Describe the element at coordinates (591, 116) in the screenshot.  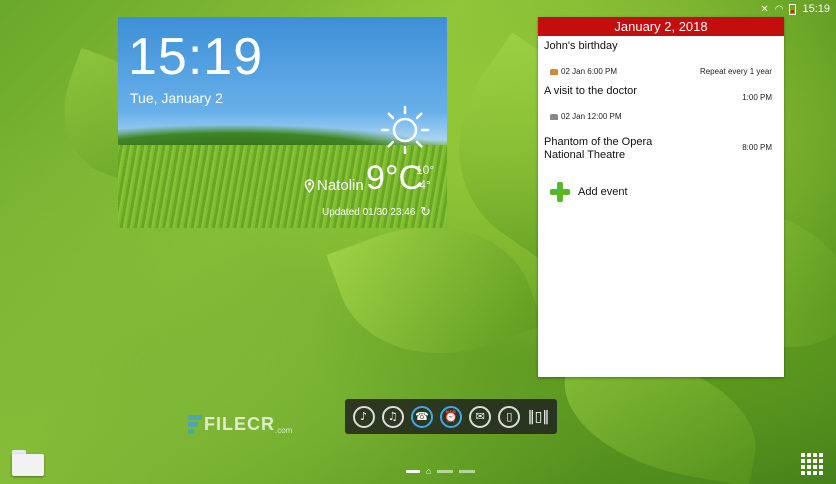
I see `event-date: 02 Jan 12:00 PM` at that location.